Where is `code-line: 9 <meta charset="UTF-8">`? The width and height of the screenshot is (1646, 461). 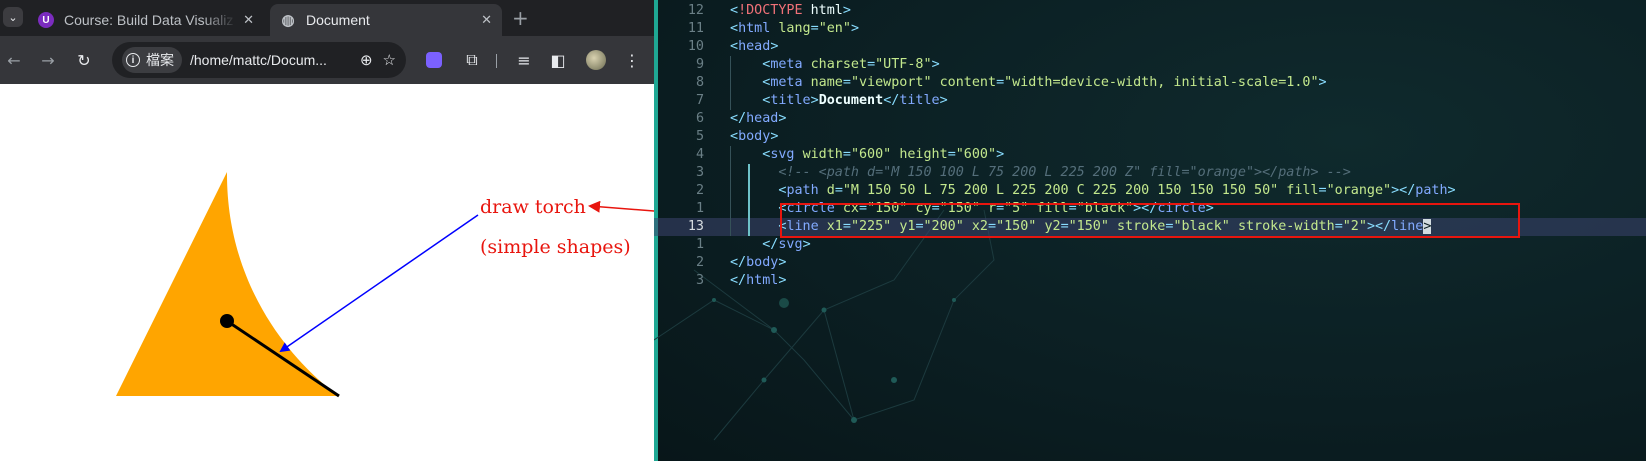 code-line: 9 <meta charset="UTF-8"> is located at coordinates (1150, 65).